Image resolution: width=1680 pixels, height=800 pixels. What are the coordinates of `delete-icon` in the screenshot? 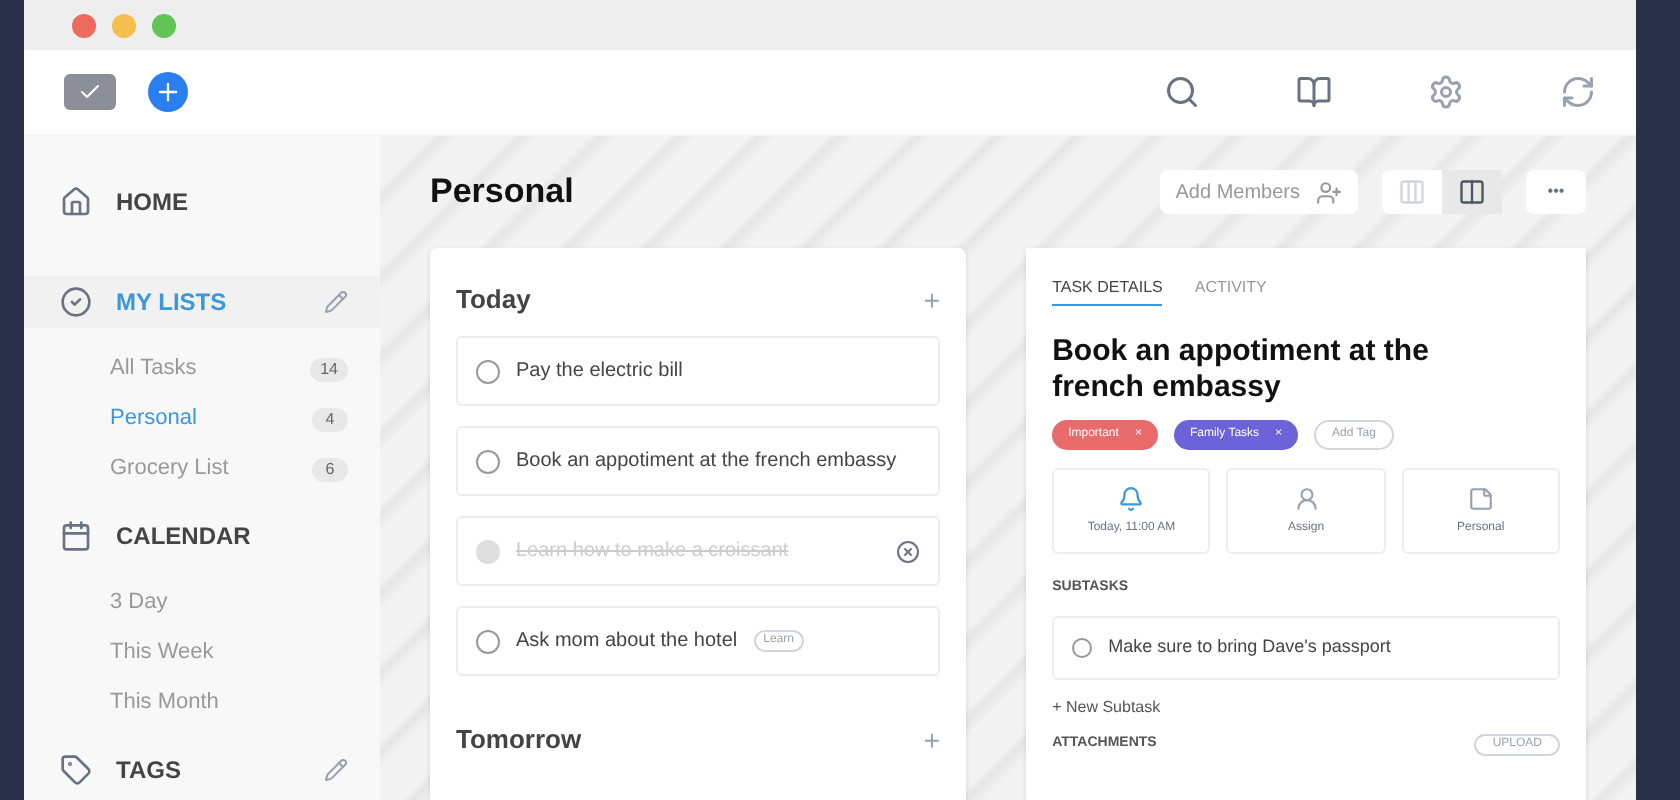 It's located at (908, 551).